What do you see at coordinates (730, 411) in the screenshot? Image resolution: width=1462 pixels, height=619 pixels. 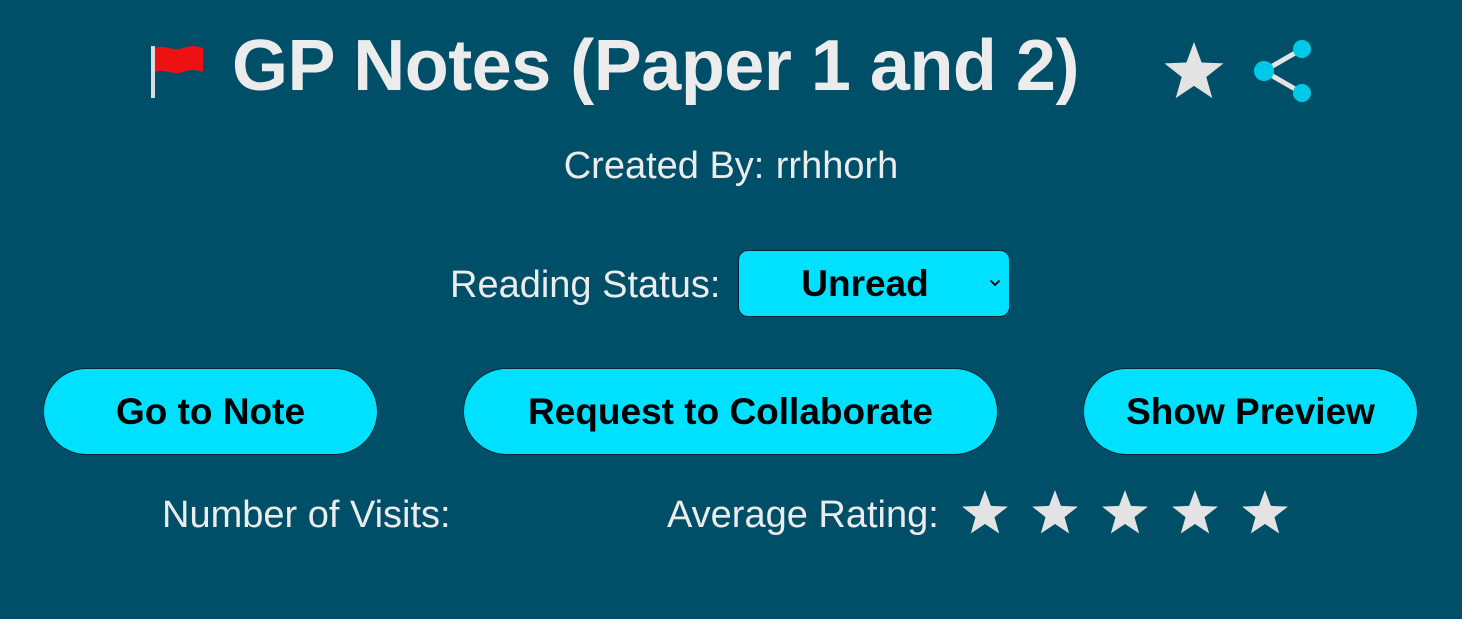 I see `request-collaborate-button: Request to Collaborate` at bounding box center [730, 411].